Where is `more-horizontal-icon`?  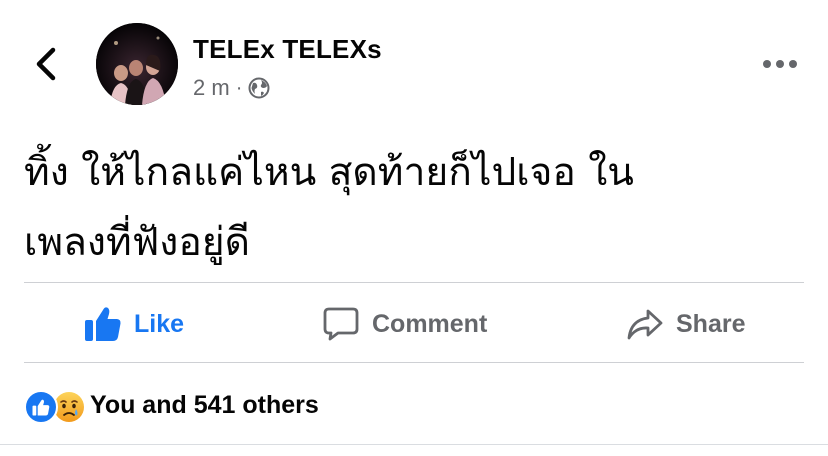
more-horizontal-icon is located at coordinates (780, 64).